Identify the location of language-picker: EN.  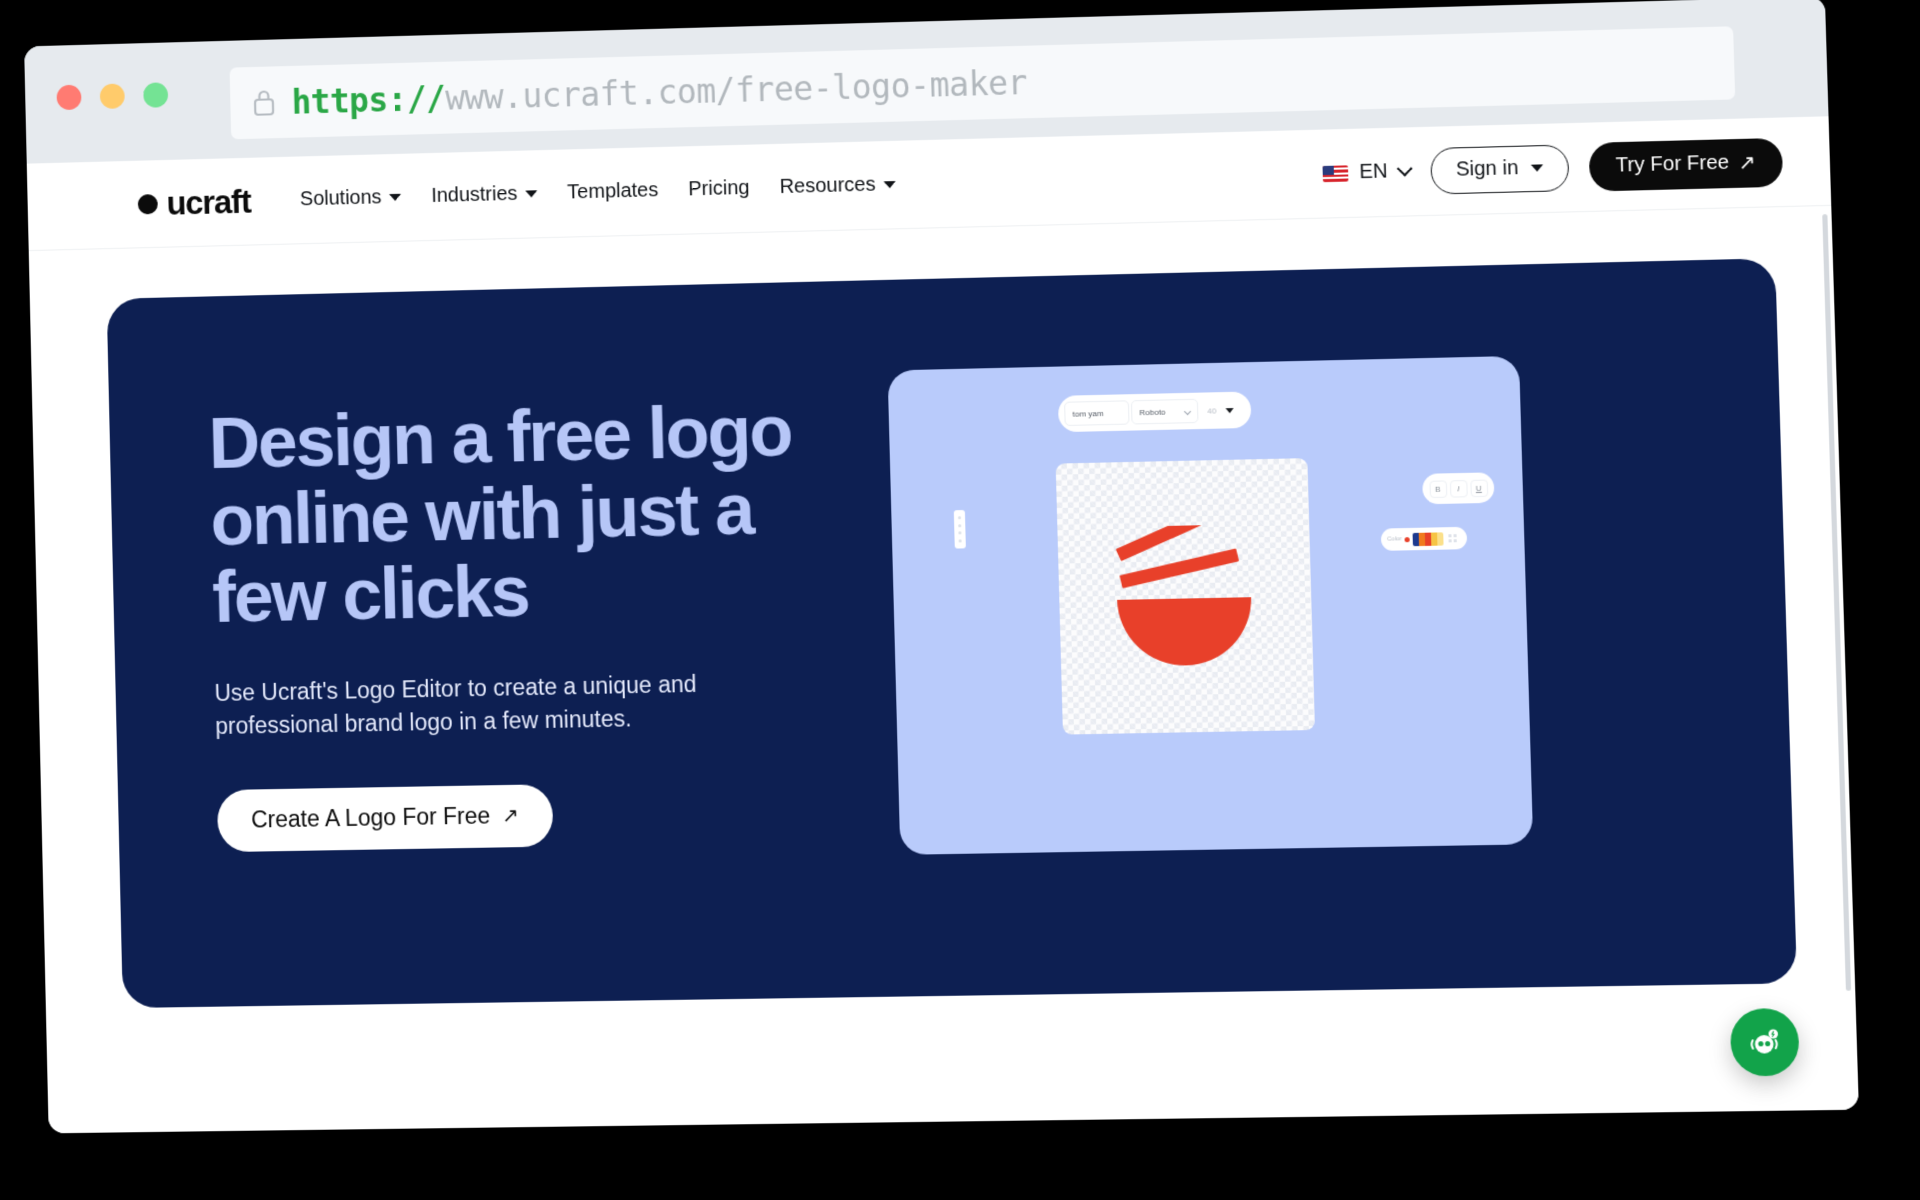
(1367, 173).